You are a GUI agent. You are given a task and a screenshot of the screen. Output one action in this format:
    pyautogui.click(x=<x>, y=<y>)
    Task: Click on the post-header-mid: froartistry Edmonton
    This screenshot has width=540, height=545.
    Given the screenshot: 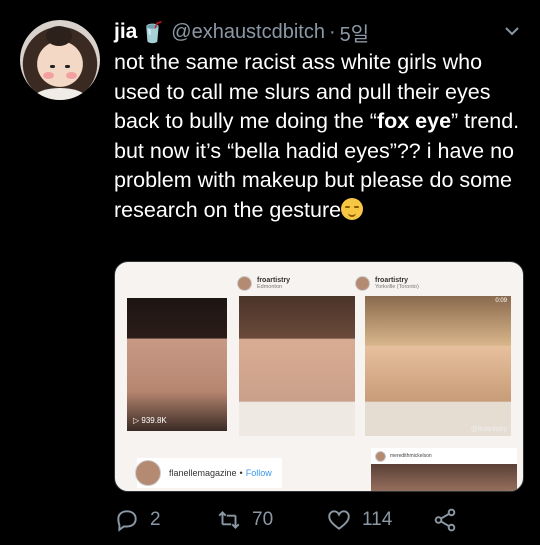 What is the action you would take?
    pyautogui.click(x=292, y=283)
    